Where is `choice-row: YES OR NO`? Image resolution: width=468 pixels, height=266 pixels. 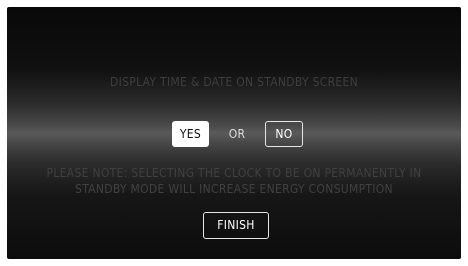 choice-row: YES OR NO is located at coordinates (234, 134).